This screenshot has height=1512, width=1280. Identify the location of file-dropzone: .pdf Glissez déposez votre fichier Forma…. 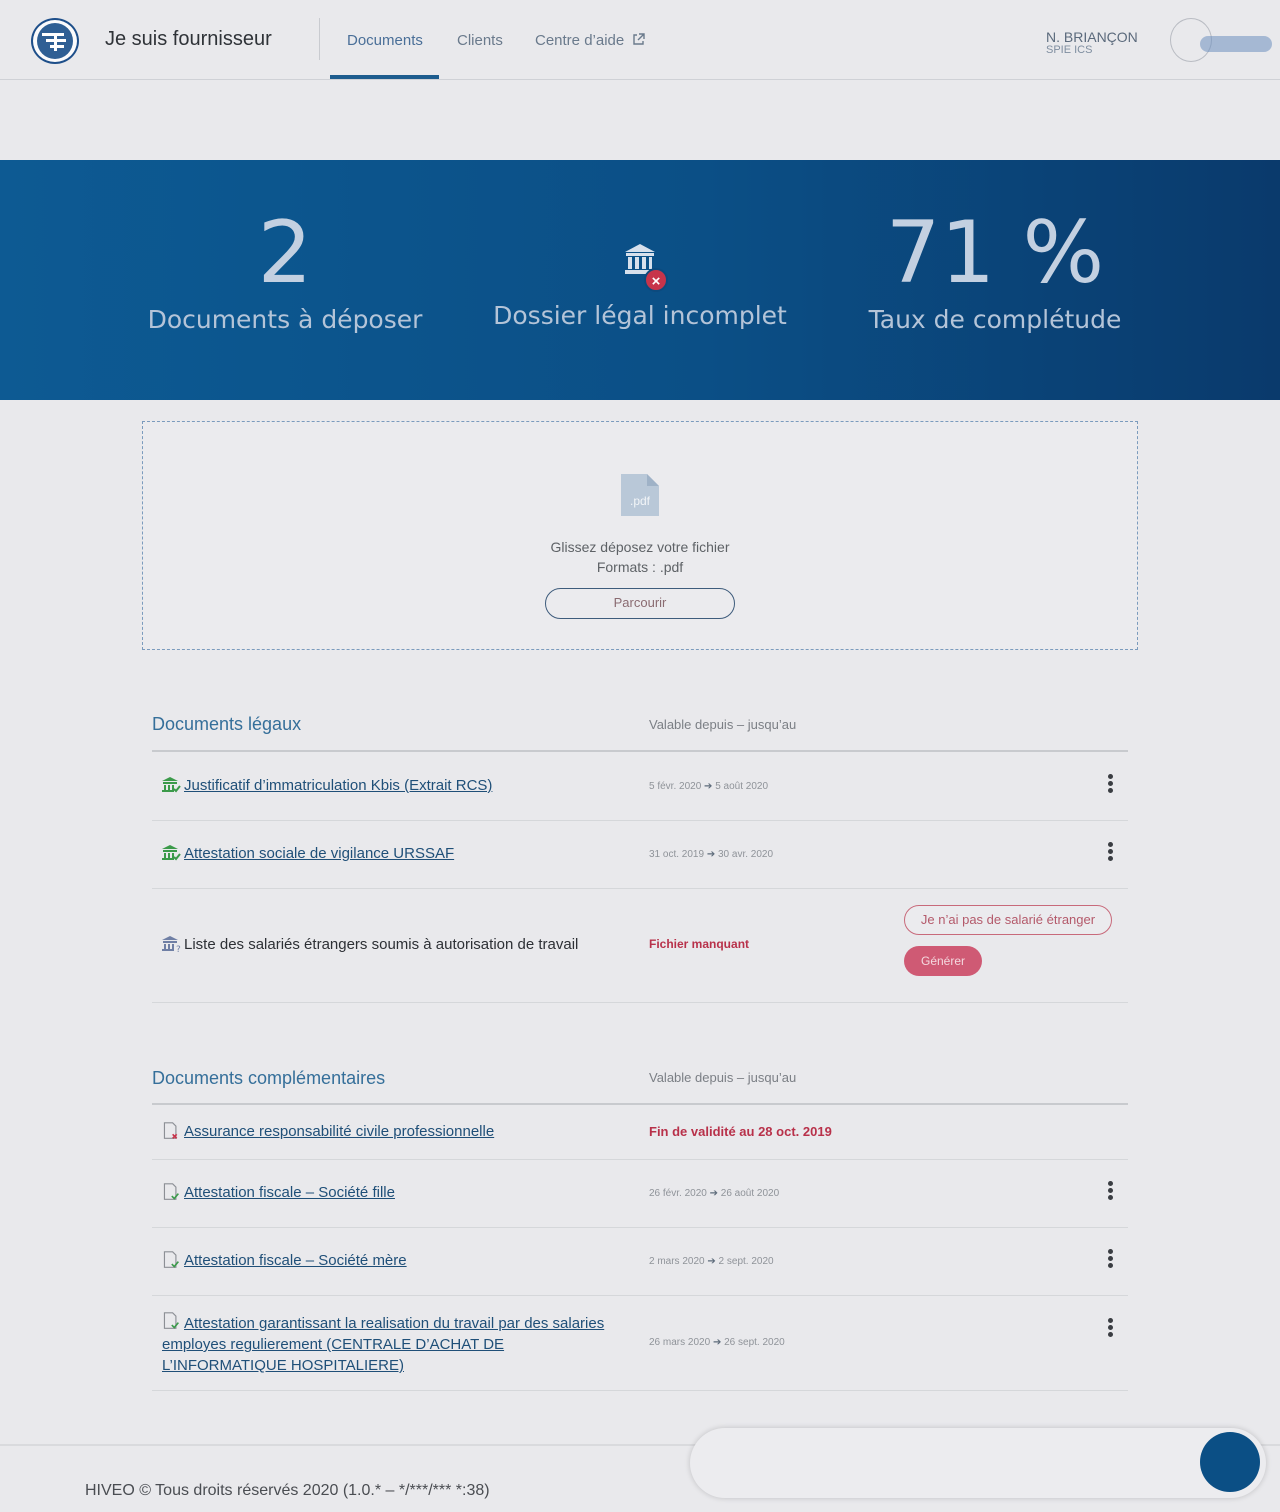
(640, 535).